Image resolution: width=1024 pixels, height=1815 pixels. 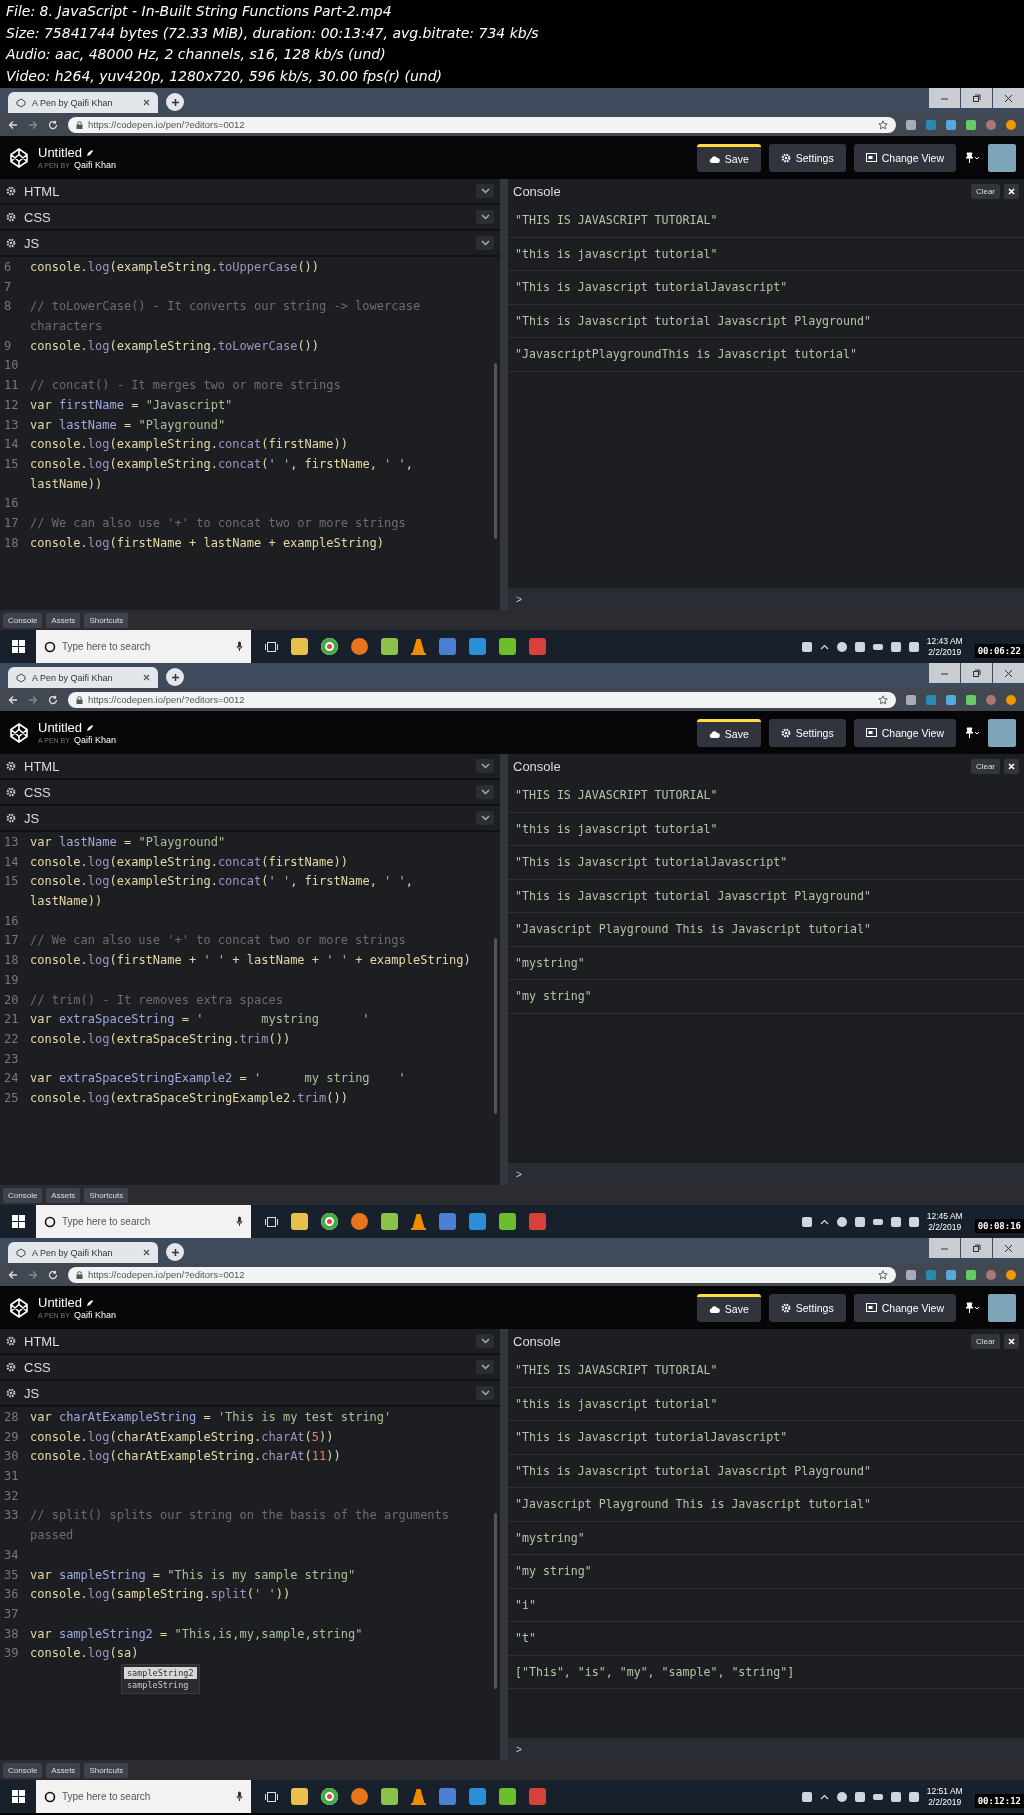 I want to click on autocomplete-item: sampleString, so click(x=160, y=1684).